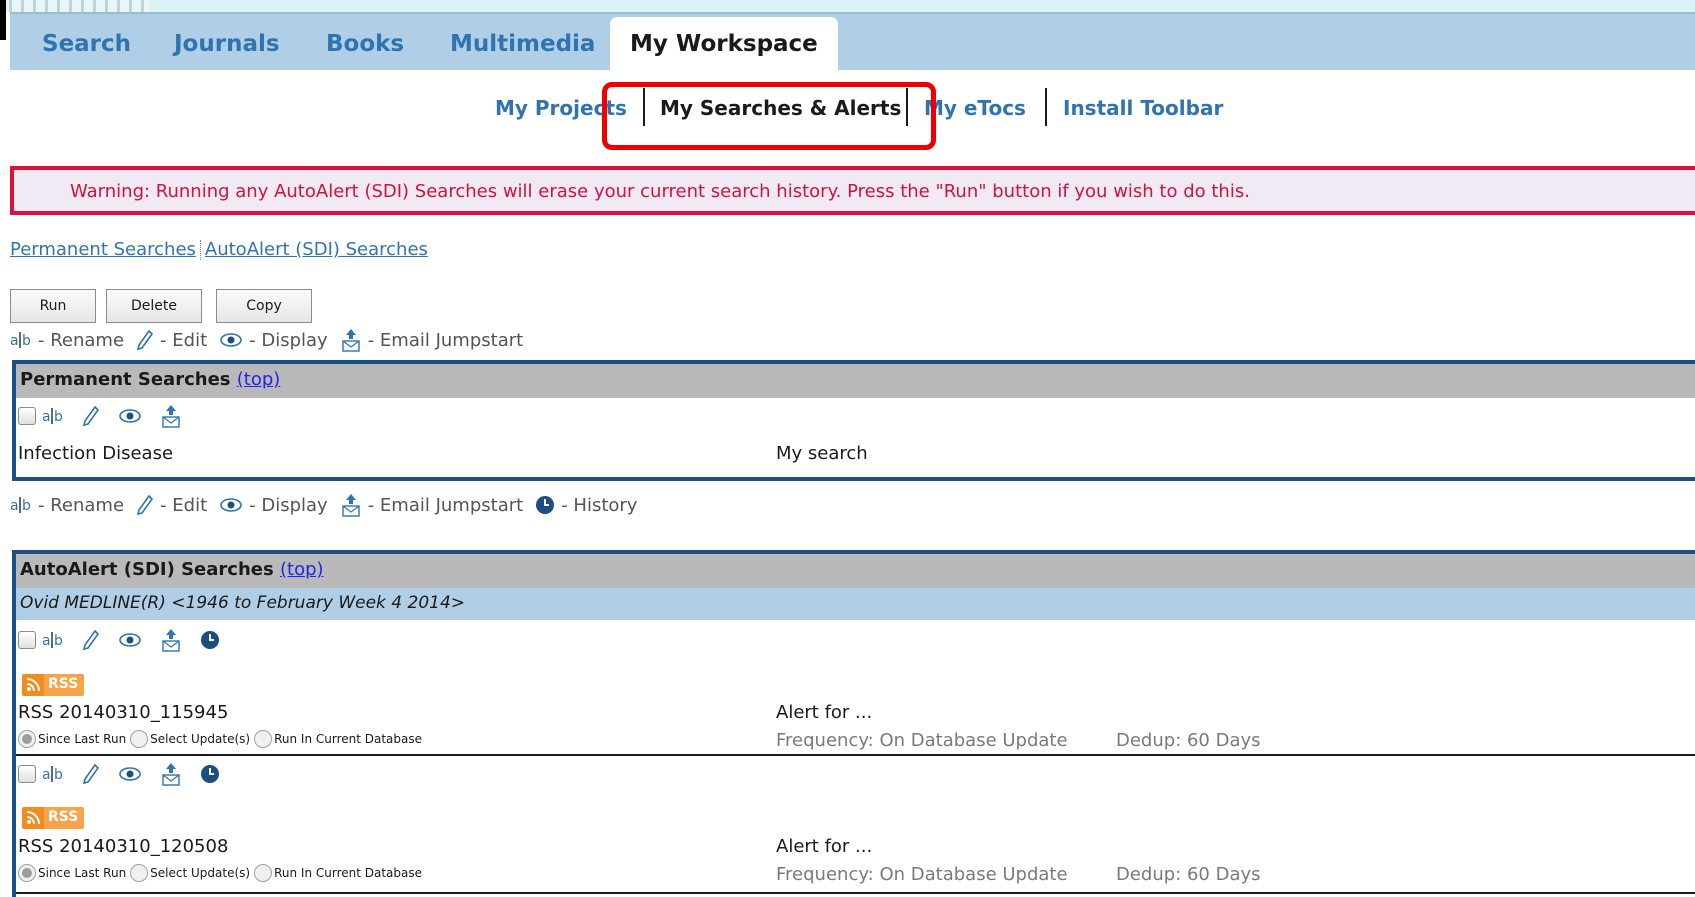  I want to click on legend-rename-text: - Rename, so click(81, 505).